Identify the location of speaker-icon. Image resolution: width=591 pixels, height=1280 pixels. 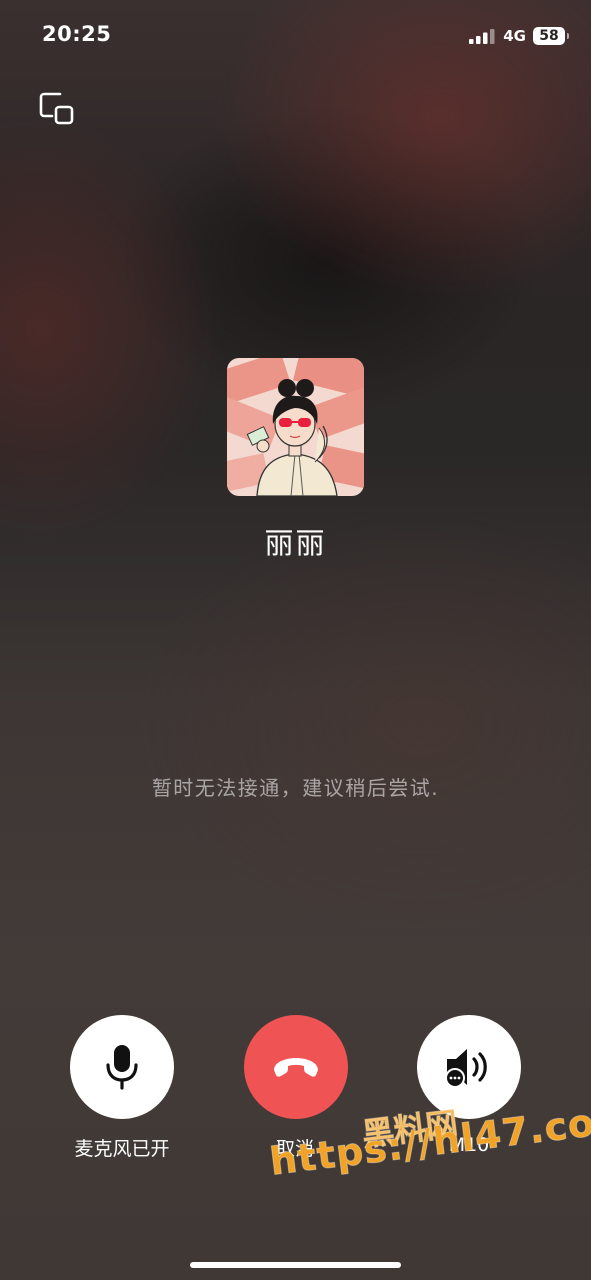
(466, 1068).